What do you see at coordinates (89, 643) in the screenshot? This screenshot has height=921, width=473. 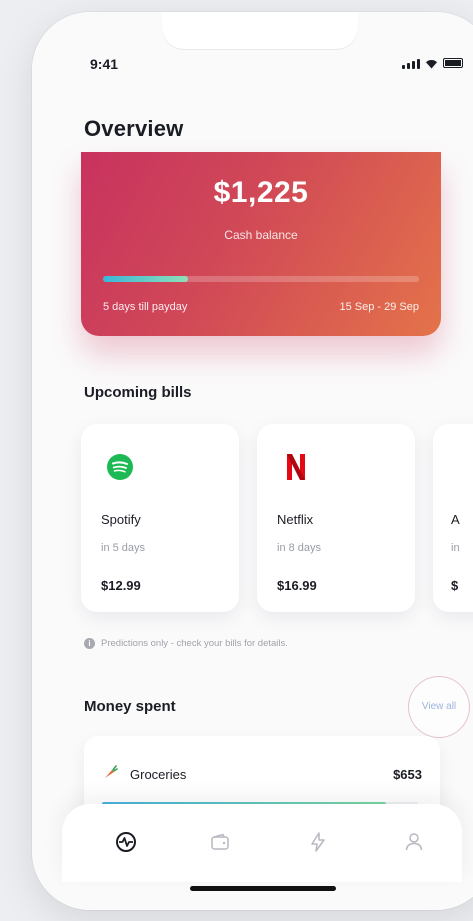 I see `info-icon: i` at bounding box center [89, 643].